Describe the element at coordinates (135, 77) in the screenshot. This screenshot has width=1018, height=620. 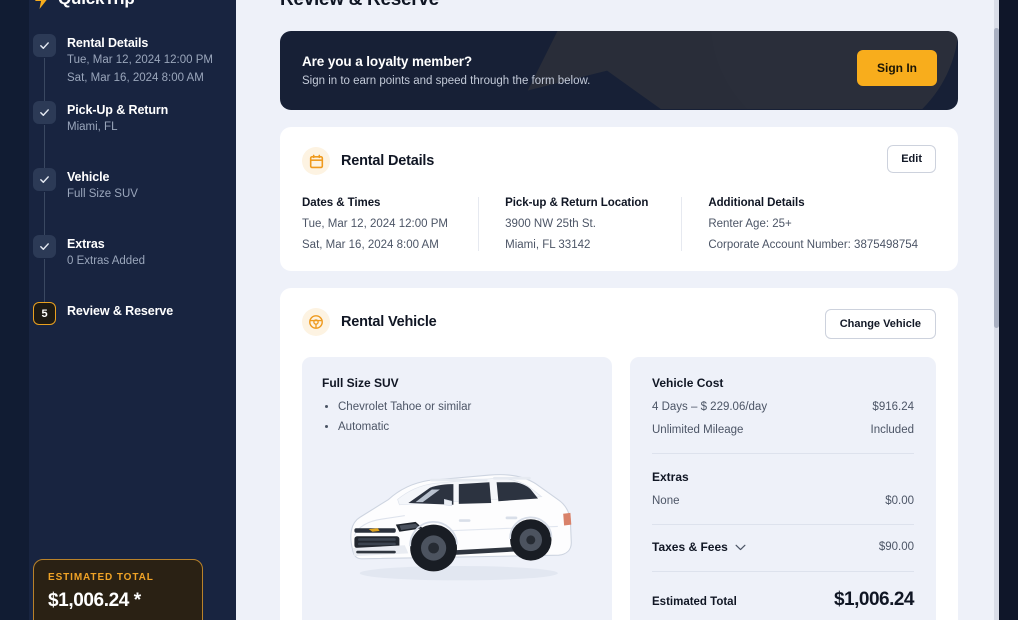
I see `step-subtitle-2: Sat, Mar 16, 2024 8:00 AM` at that location.